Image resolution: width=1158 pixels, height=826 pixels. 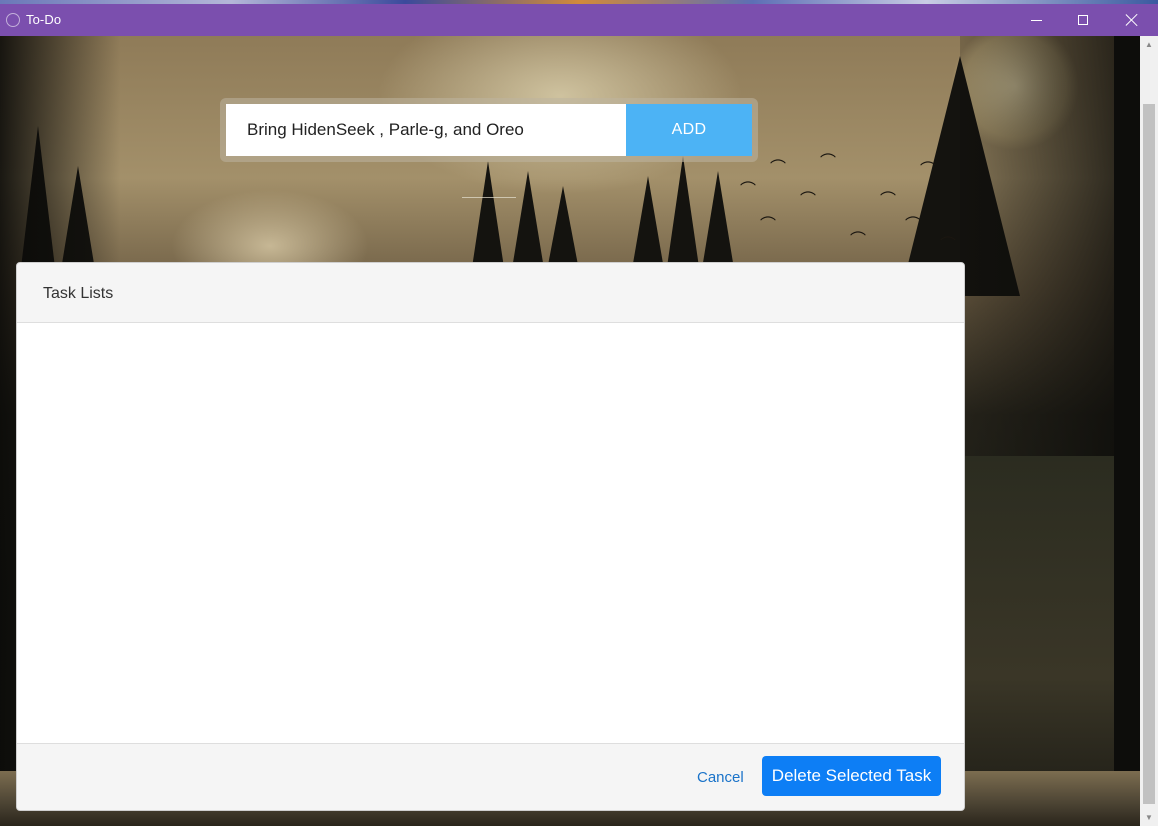 What do you see at coordinates (490, 293) in the screenshot?
I see `modal-header: Task Lists` at bounding box center [490, 293].